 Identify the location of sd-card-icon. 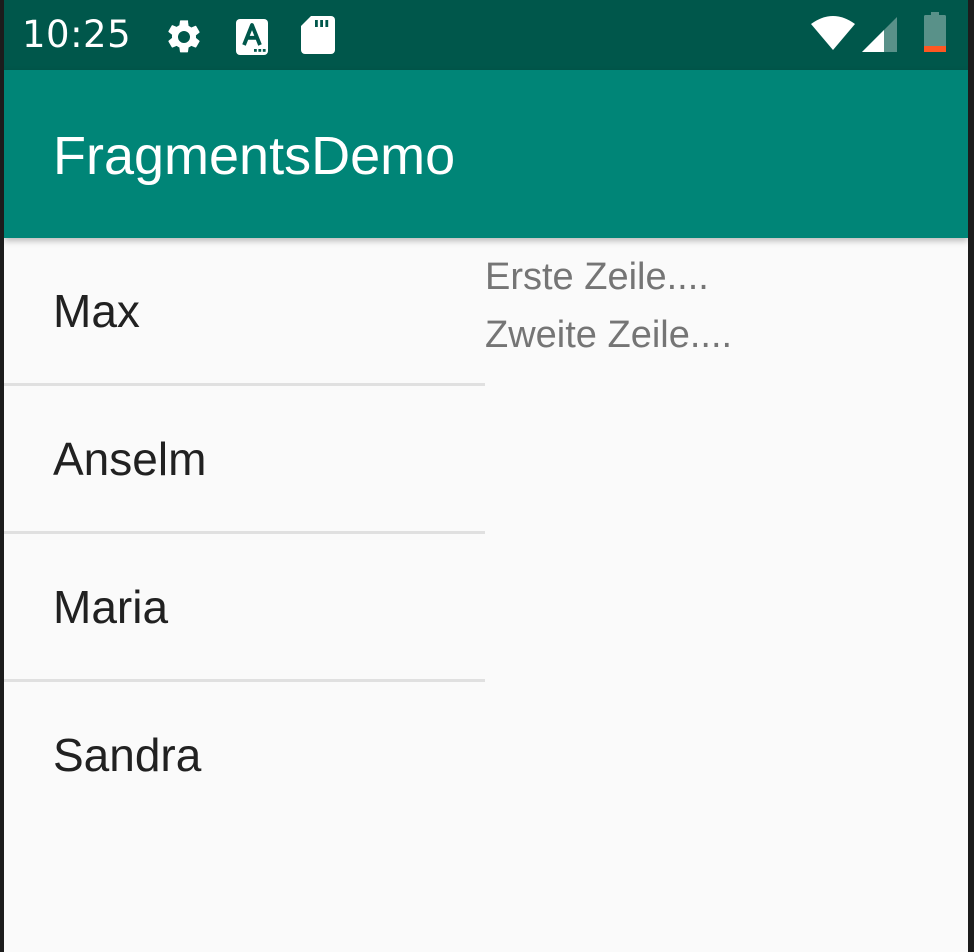
(318, 35).